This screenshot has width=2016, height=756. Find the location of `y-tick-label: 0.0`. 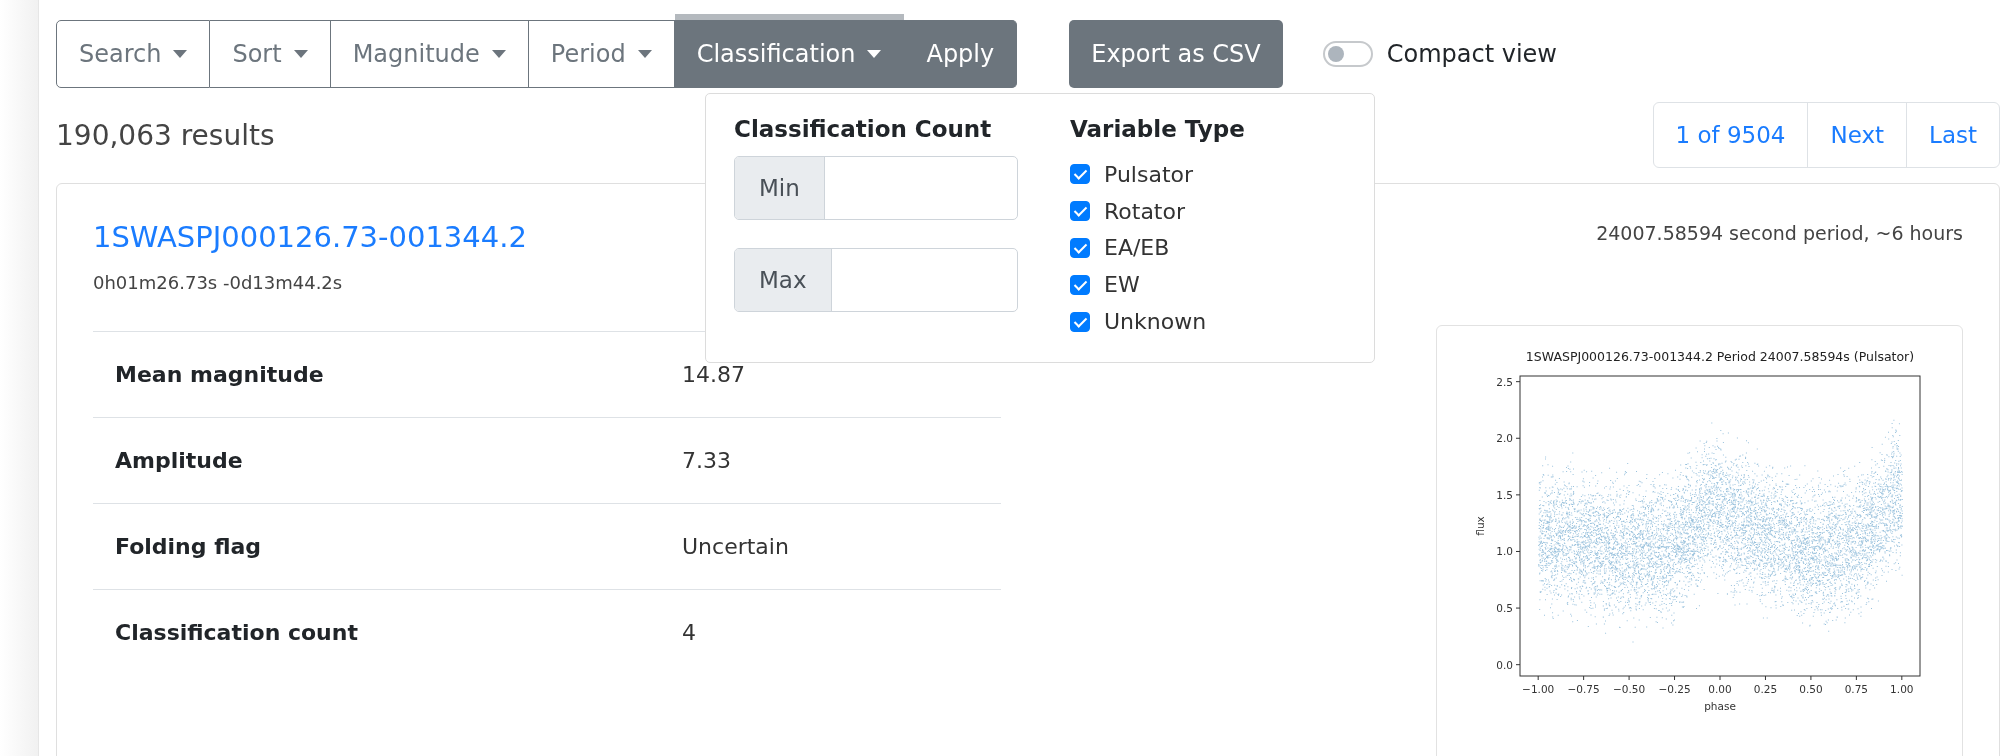

y-tick-label: 0.0 is located at coordinates (1504, 664).